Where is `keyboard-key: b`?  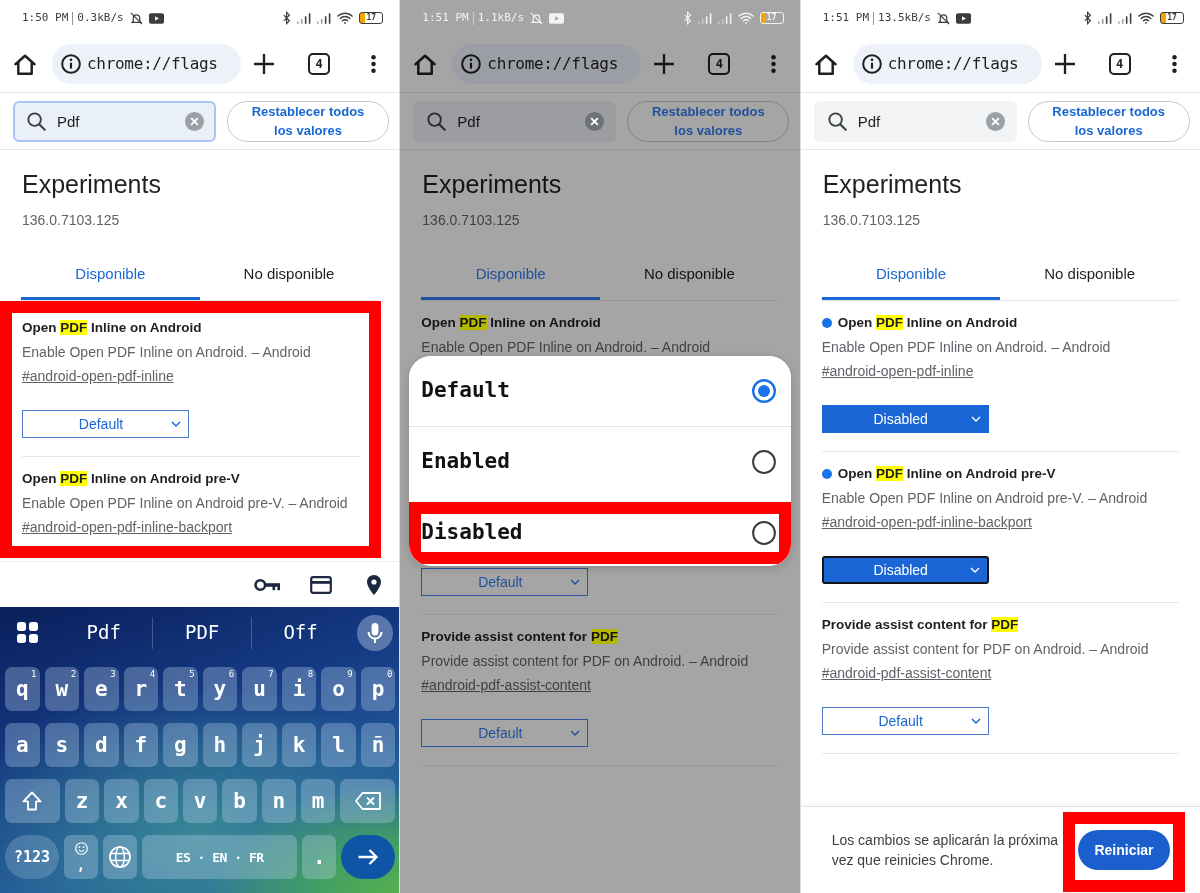
keyboard-key: b is located at coordinates (239, 801).